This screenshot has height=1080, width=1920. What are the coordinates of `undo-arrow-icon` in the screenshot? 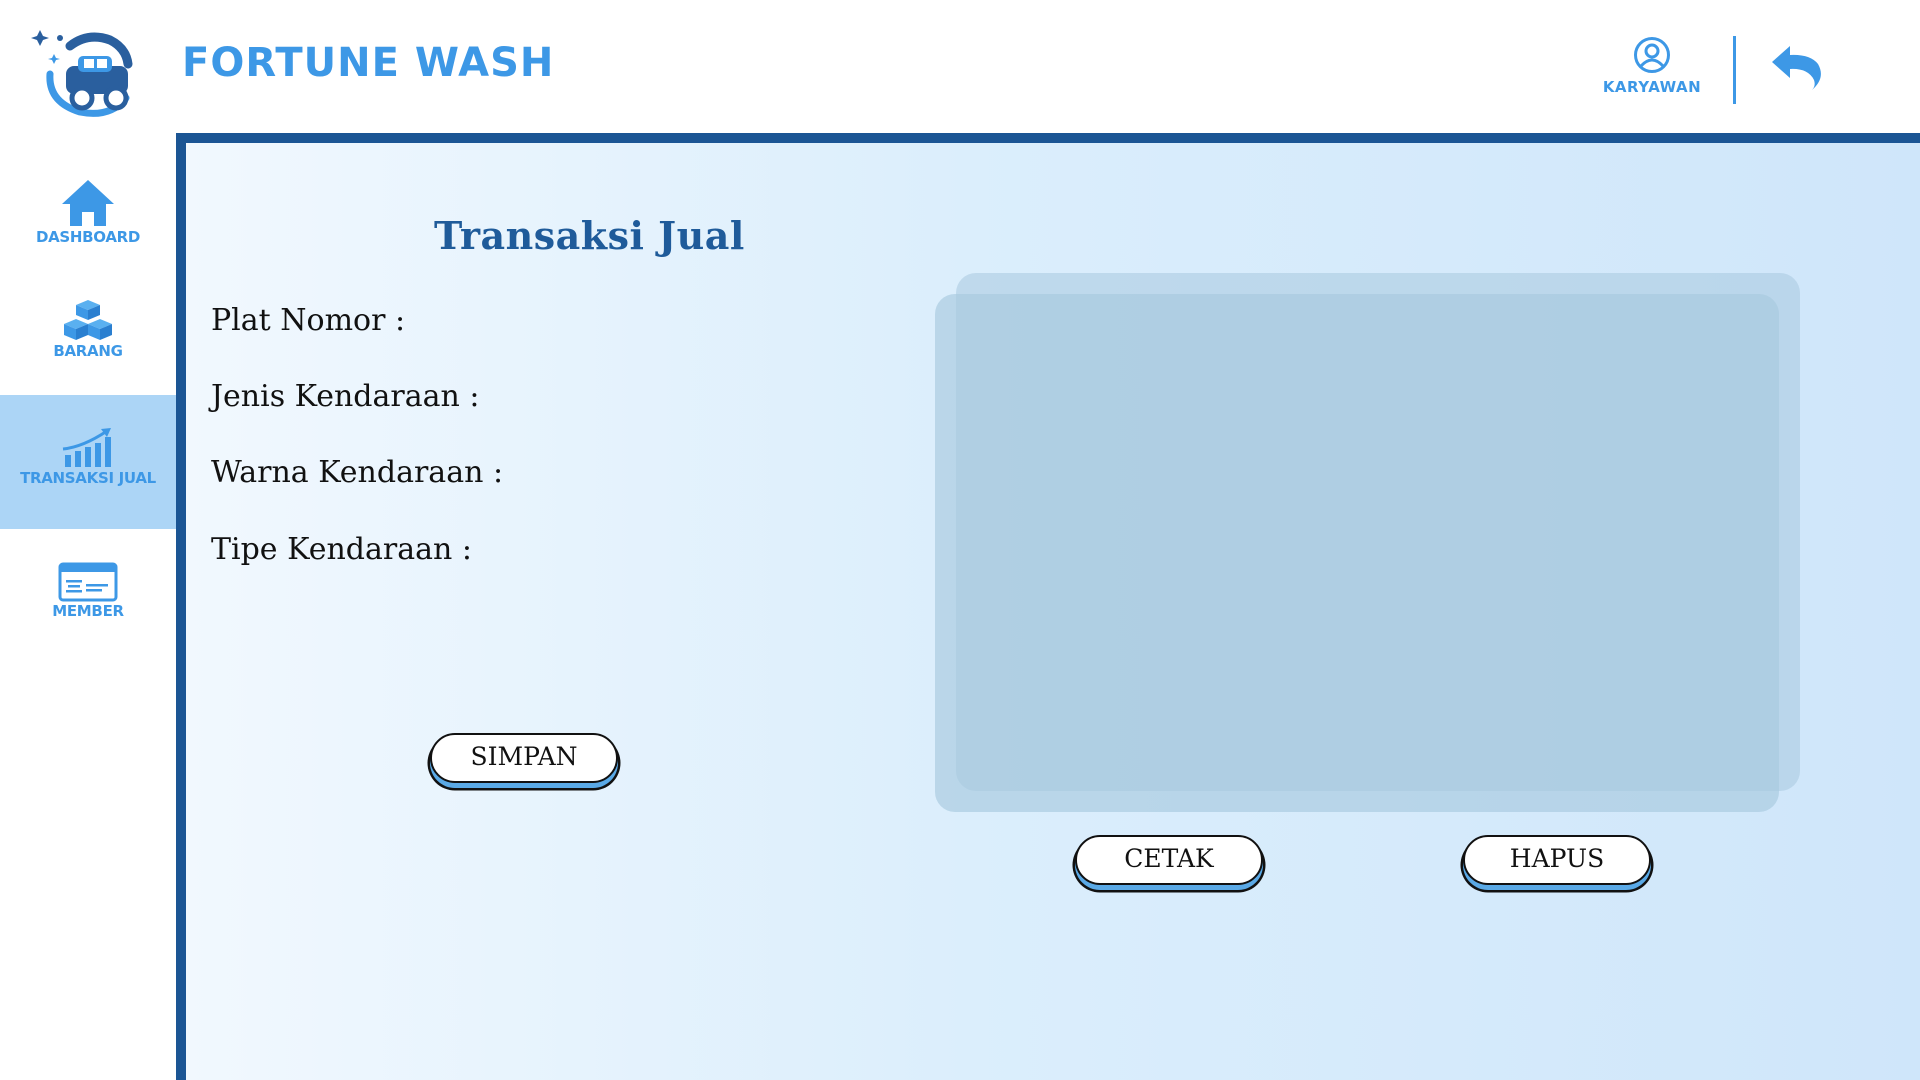 It's located at (1796, 68).